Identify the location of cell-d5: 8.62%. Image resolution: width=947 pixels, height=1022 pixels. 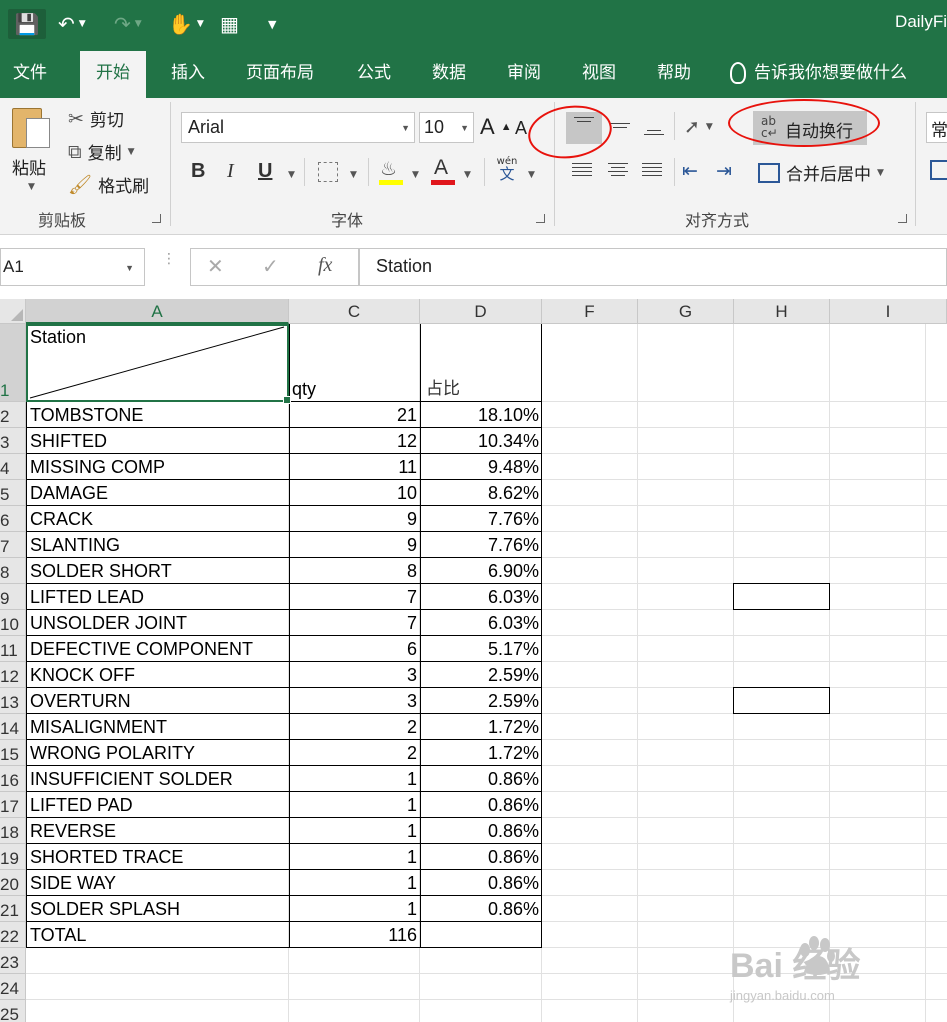
(481, 493).